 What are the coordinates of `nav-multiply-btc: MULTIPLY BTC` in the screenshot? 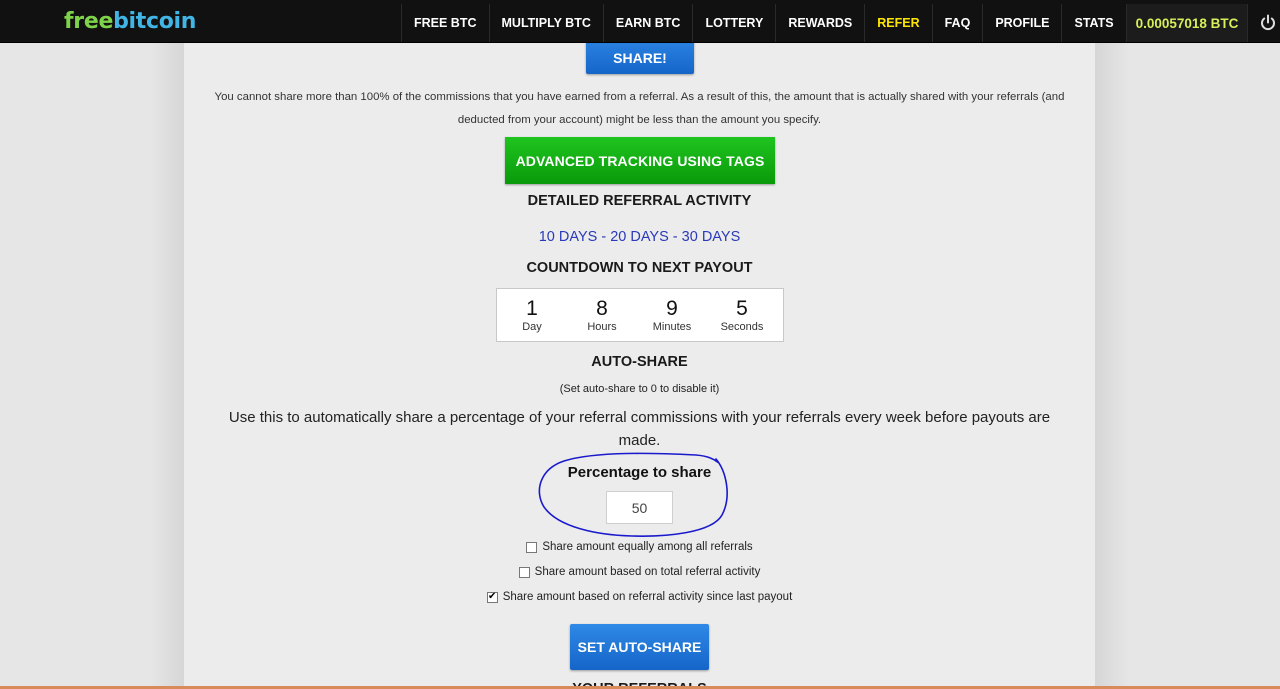 It's located at (545, 23).